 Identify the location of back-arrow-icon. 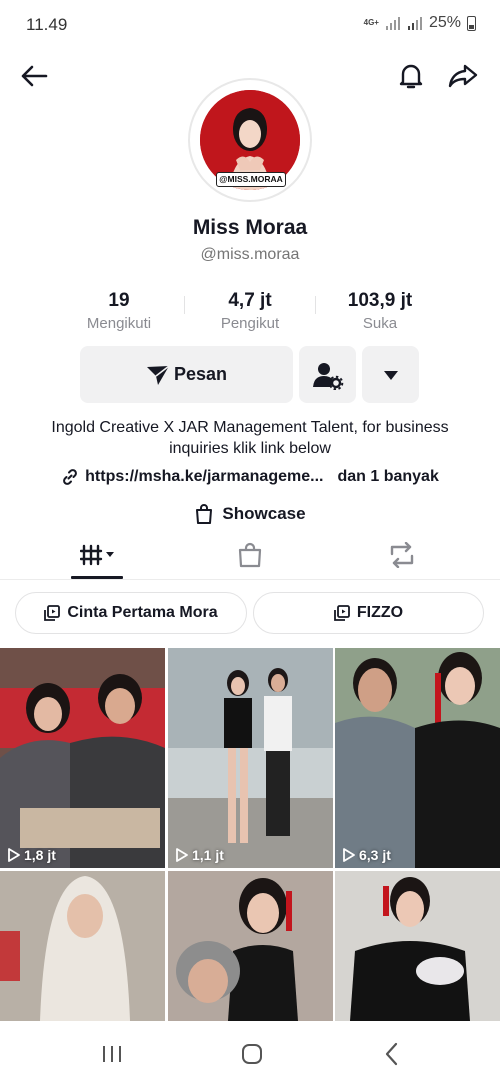
(34, 76).